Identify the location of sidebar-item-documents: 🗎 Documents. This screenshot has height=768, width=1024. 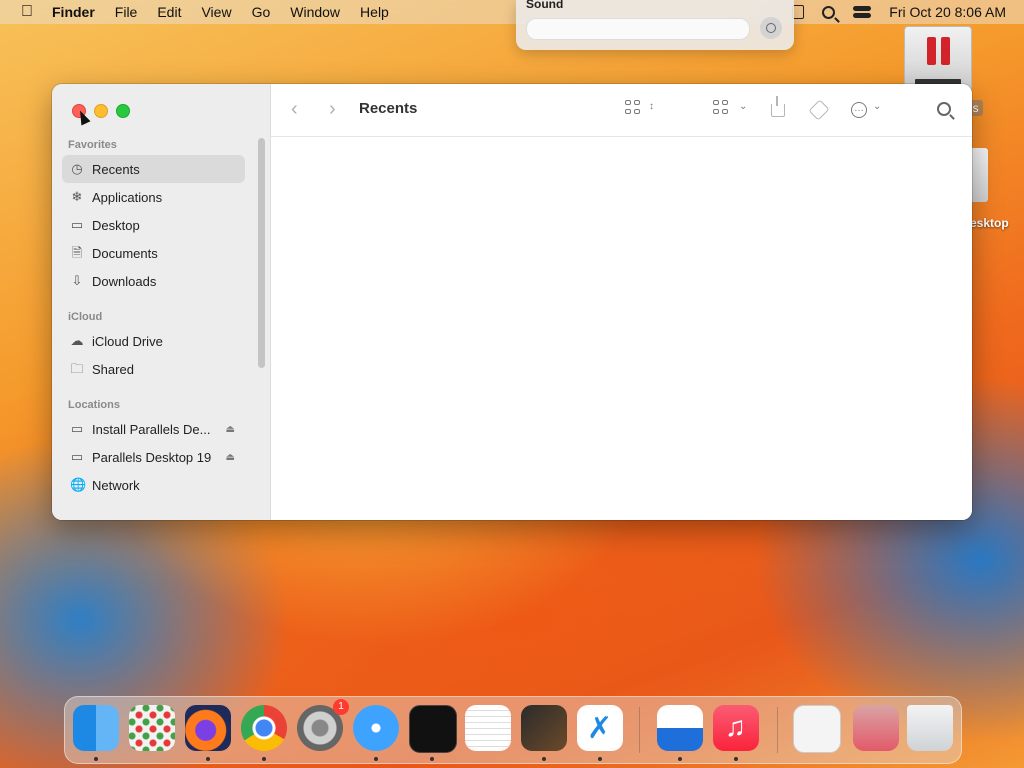
(153, 253).